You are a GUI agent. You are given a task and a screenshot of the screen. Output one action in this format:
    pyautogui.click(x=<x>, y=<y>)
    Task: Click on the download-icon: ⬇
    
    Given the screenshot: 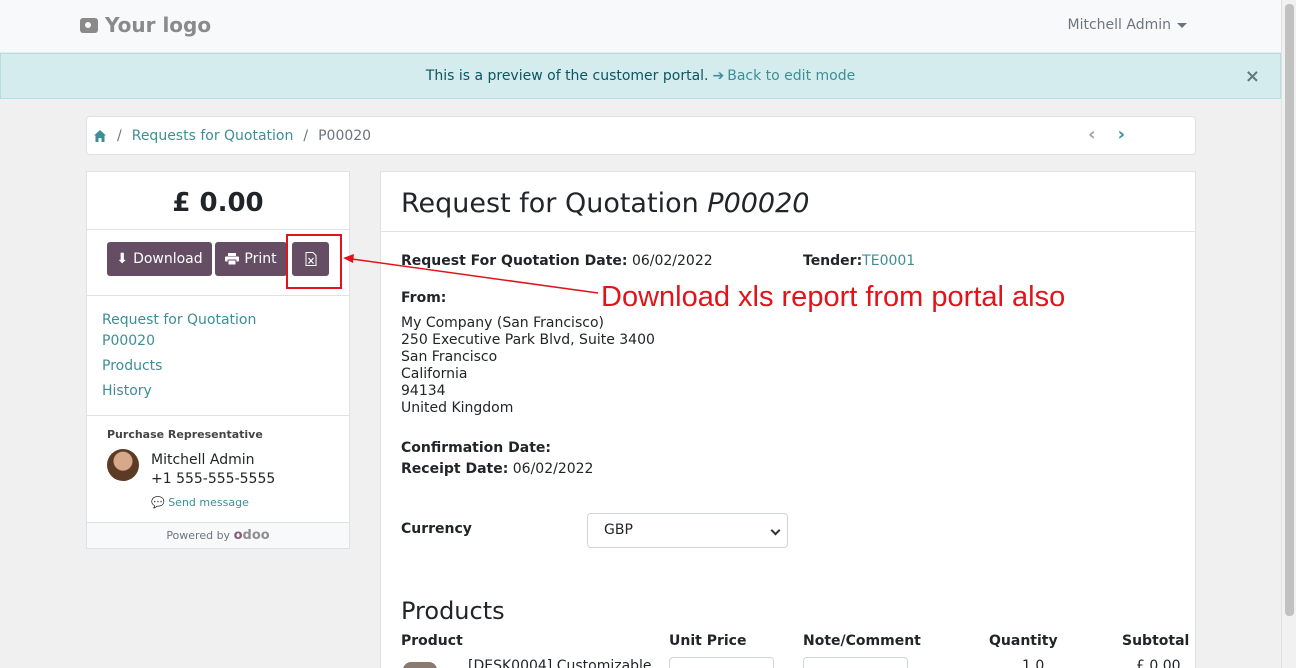 What is the action you would take?
    pyautogui.click(x=122, y=259)
    